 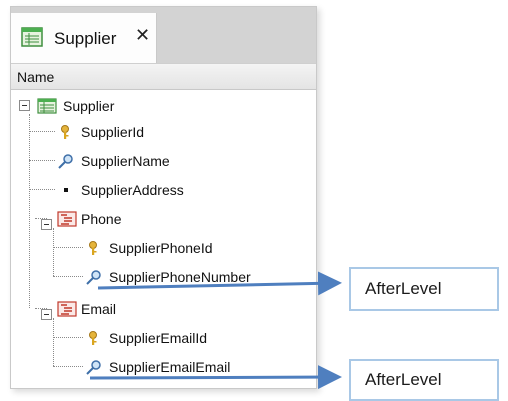 I want to click on close-icon: ✕, so click(x=142, y=35).